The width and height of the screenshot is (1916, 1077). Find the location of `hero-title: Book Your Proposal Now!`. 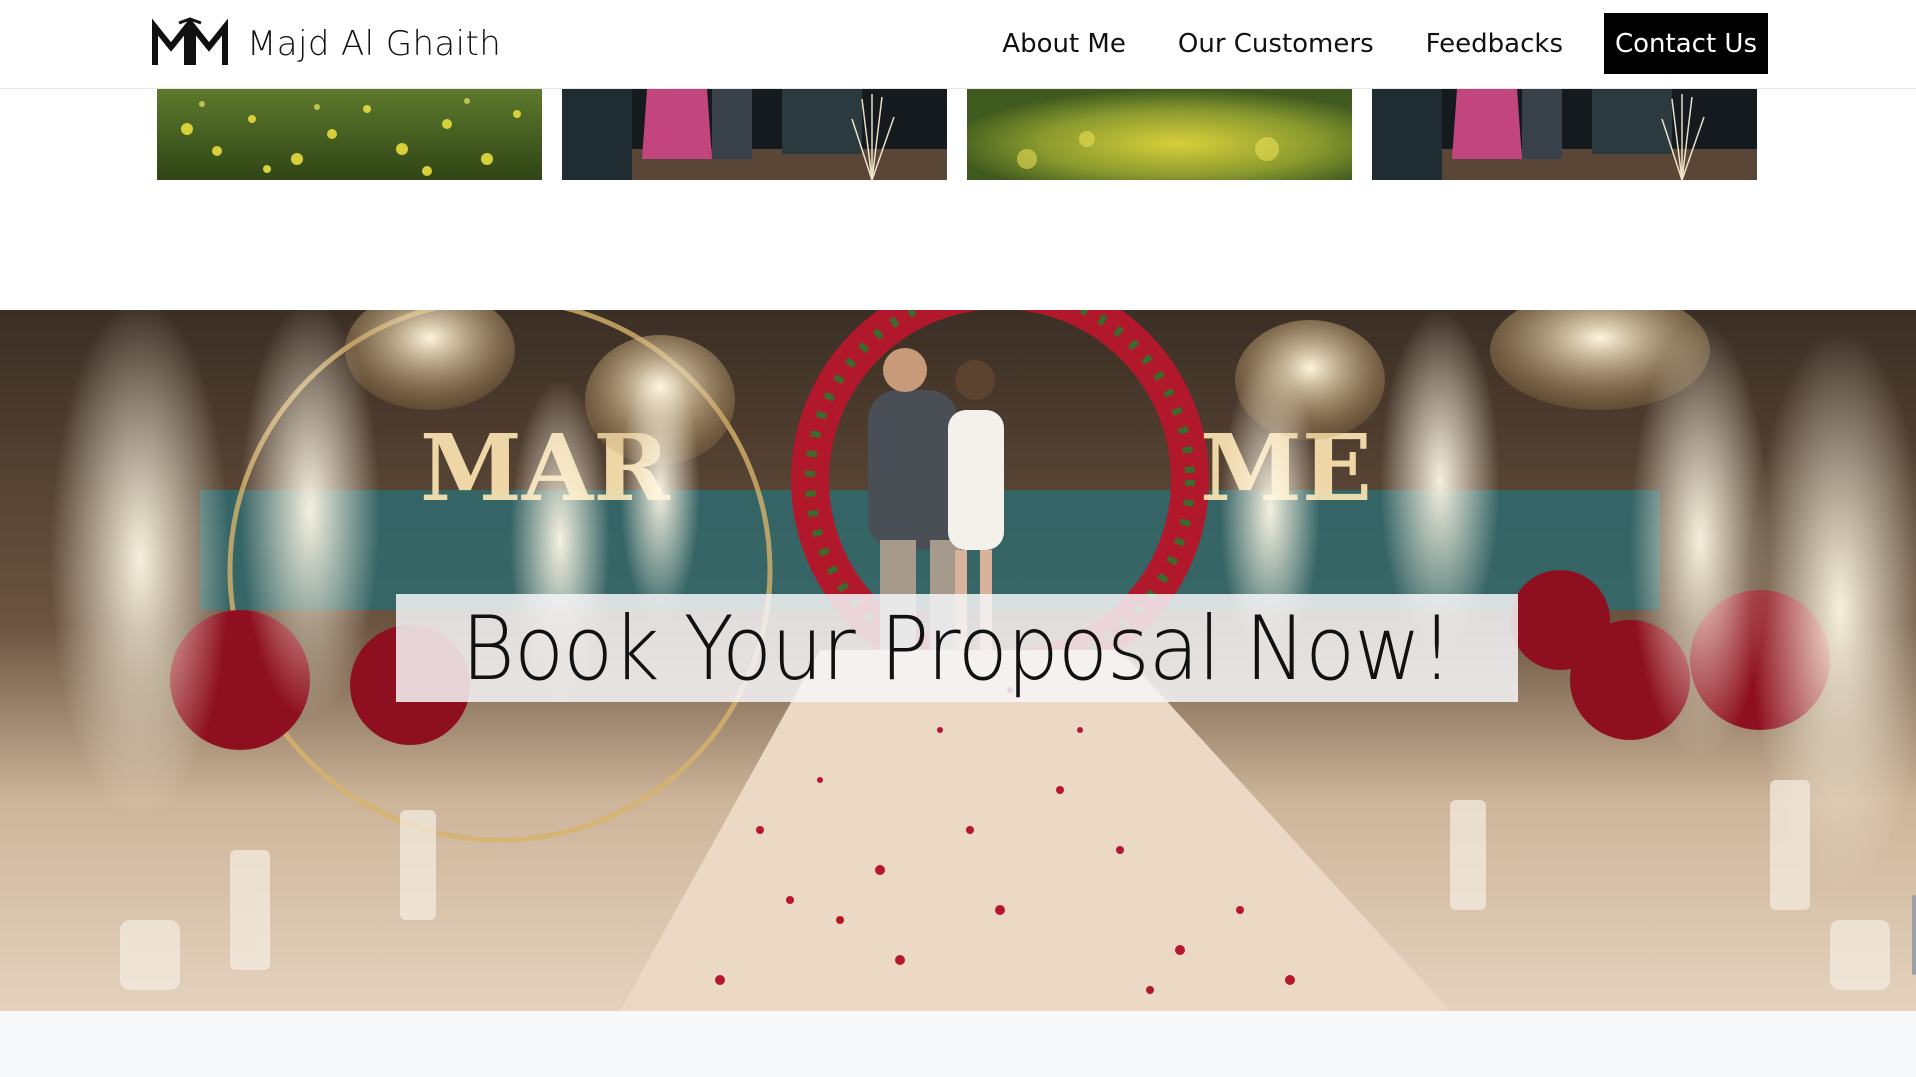

hero-title: Book Your Proposal Now! is located at coordinates (957, 648).